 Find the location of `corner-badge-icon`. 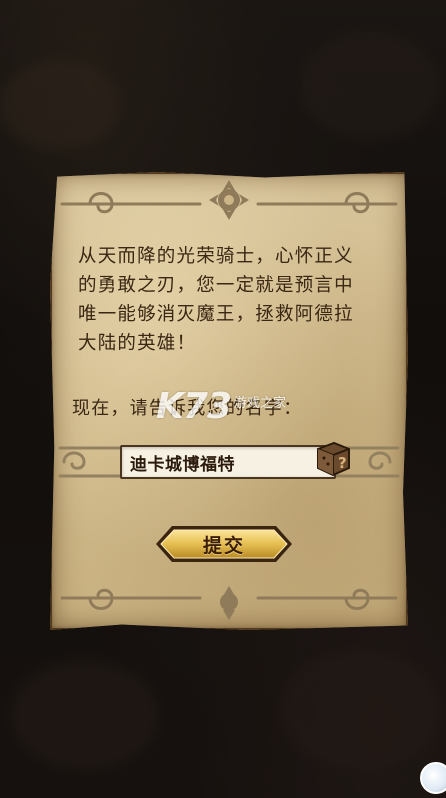

corner-badge-icon is located at coordinates (433, 778).